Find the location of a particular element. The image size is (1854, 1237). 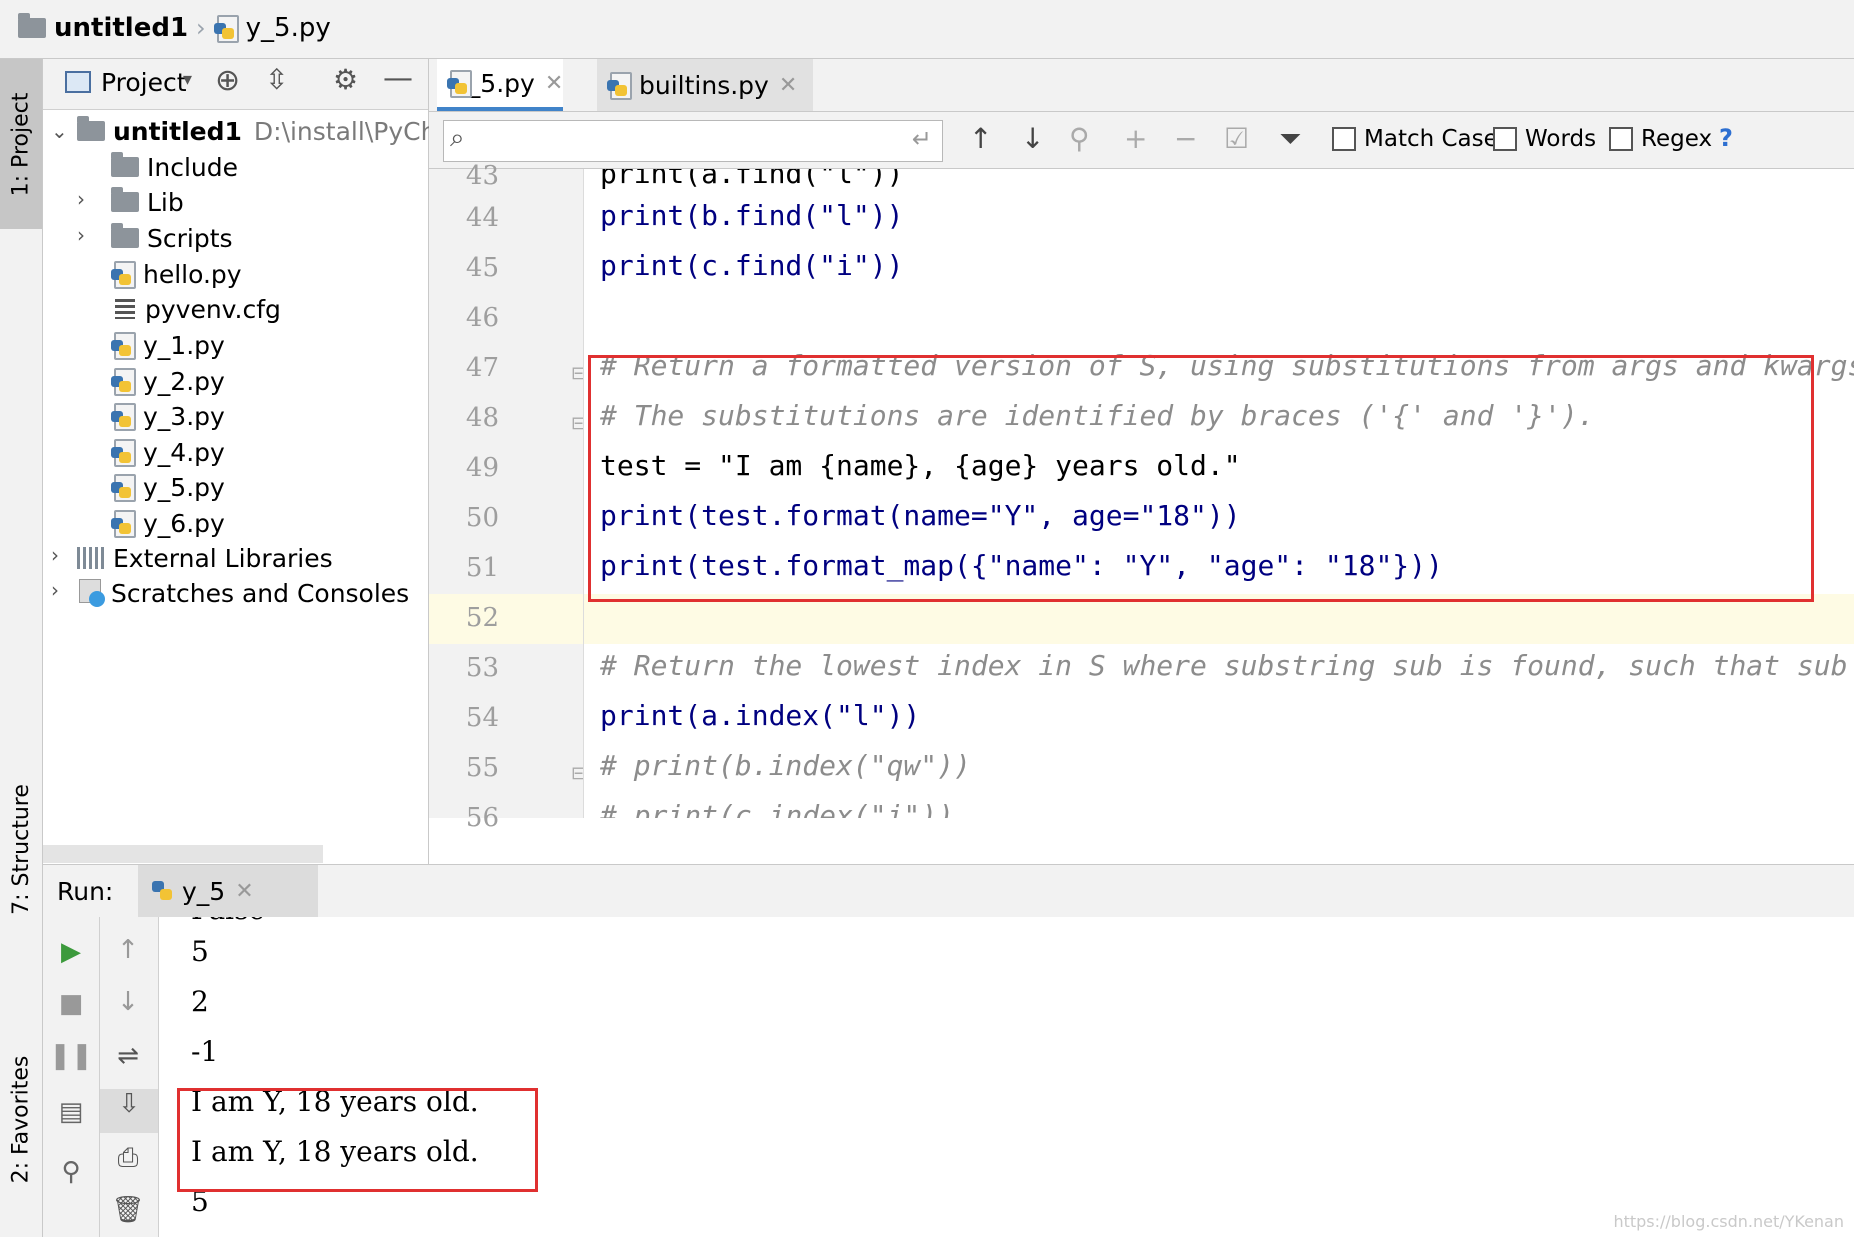

breadcrumb-file: y_5.py is located at coordinates (288, 28).